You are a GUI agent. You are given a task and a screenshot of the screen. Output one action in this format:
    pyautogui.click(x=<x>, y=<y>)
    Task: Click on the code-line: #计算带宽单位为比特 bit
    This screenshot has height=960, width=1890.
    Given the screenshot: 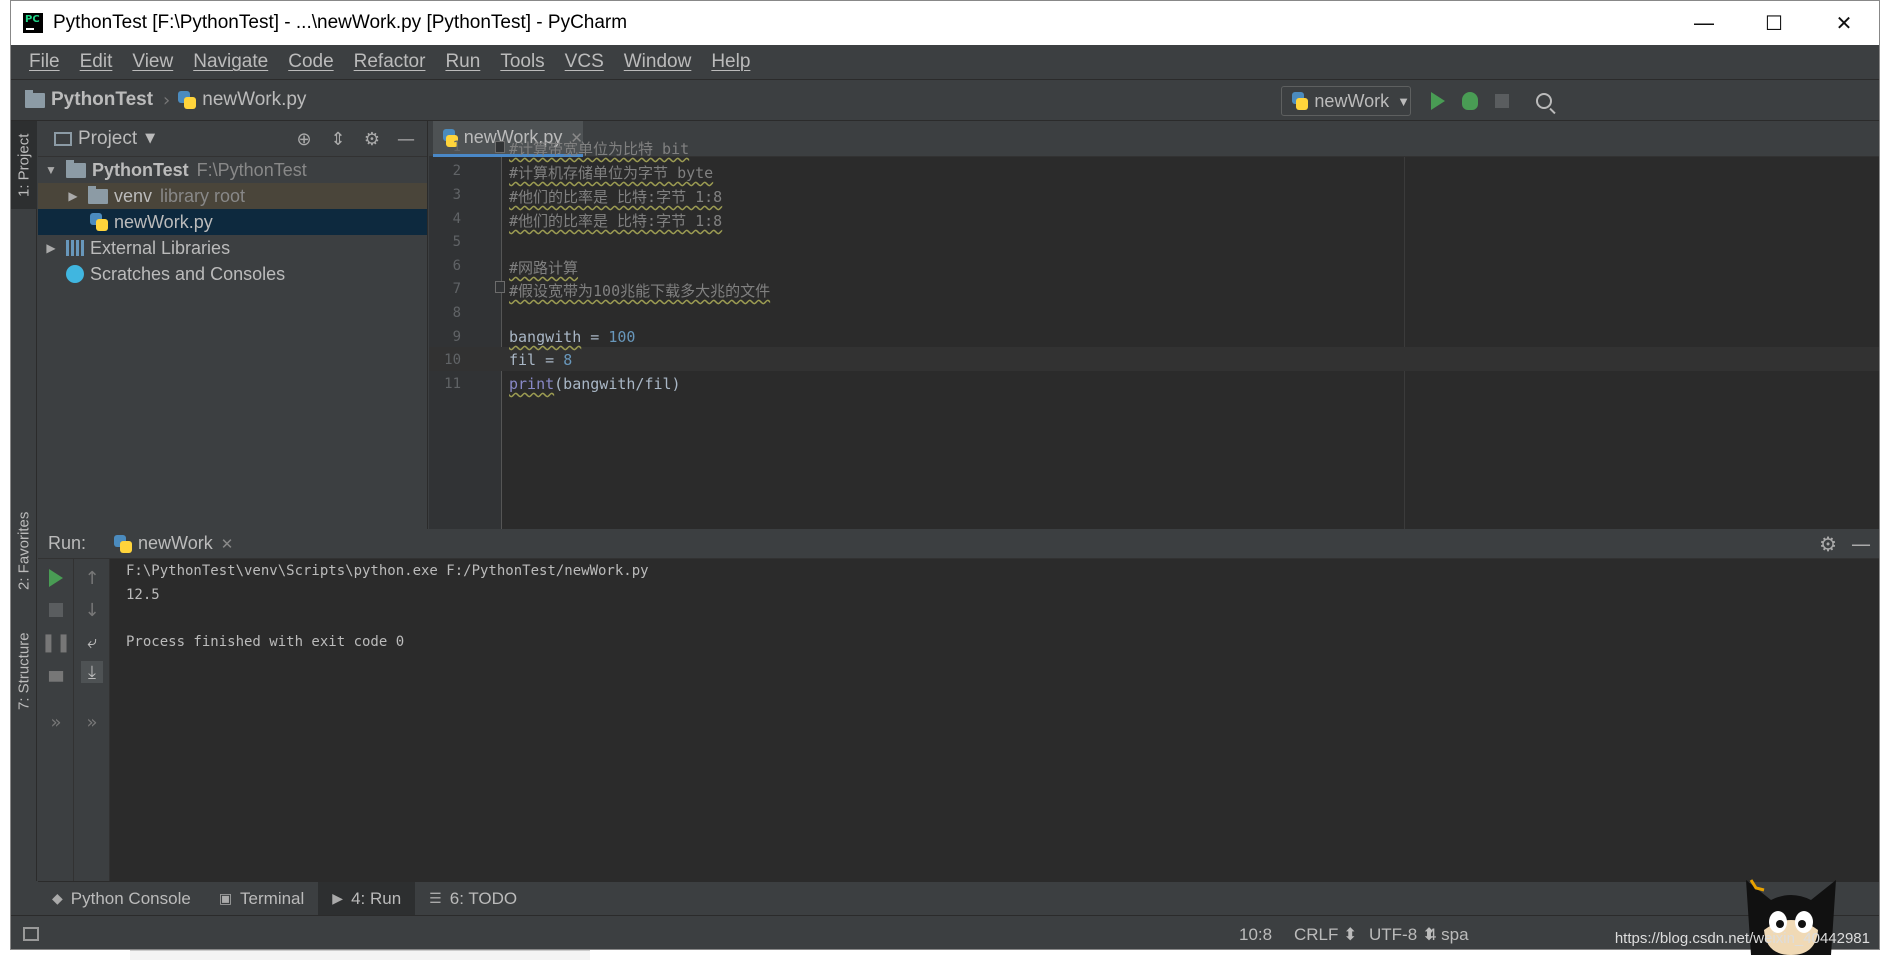 What is the action you would take?
    pyautogui.click(x=599, y=148)
    